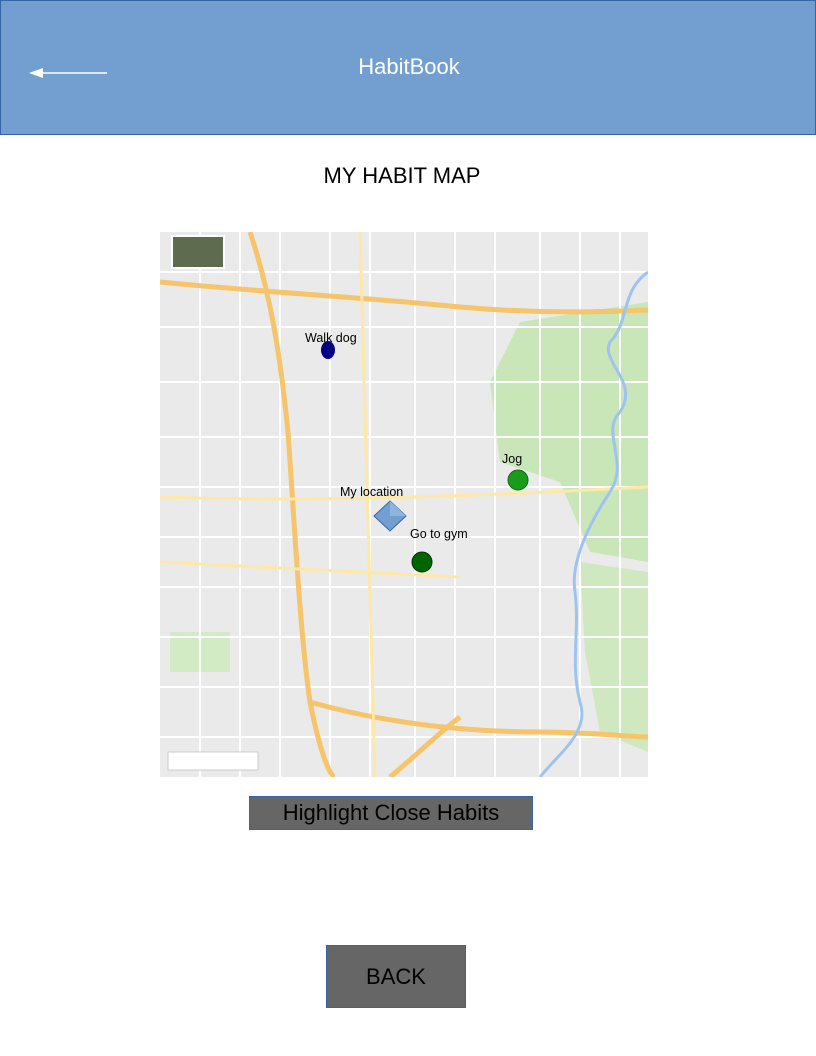 The width and height of the screenshot is (816, 1056). I want to click on highlight-close-habits-button: Highlight Close Habits, so click(391, 813).